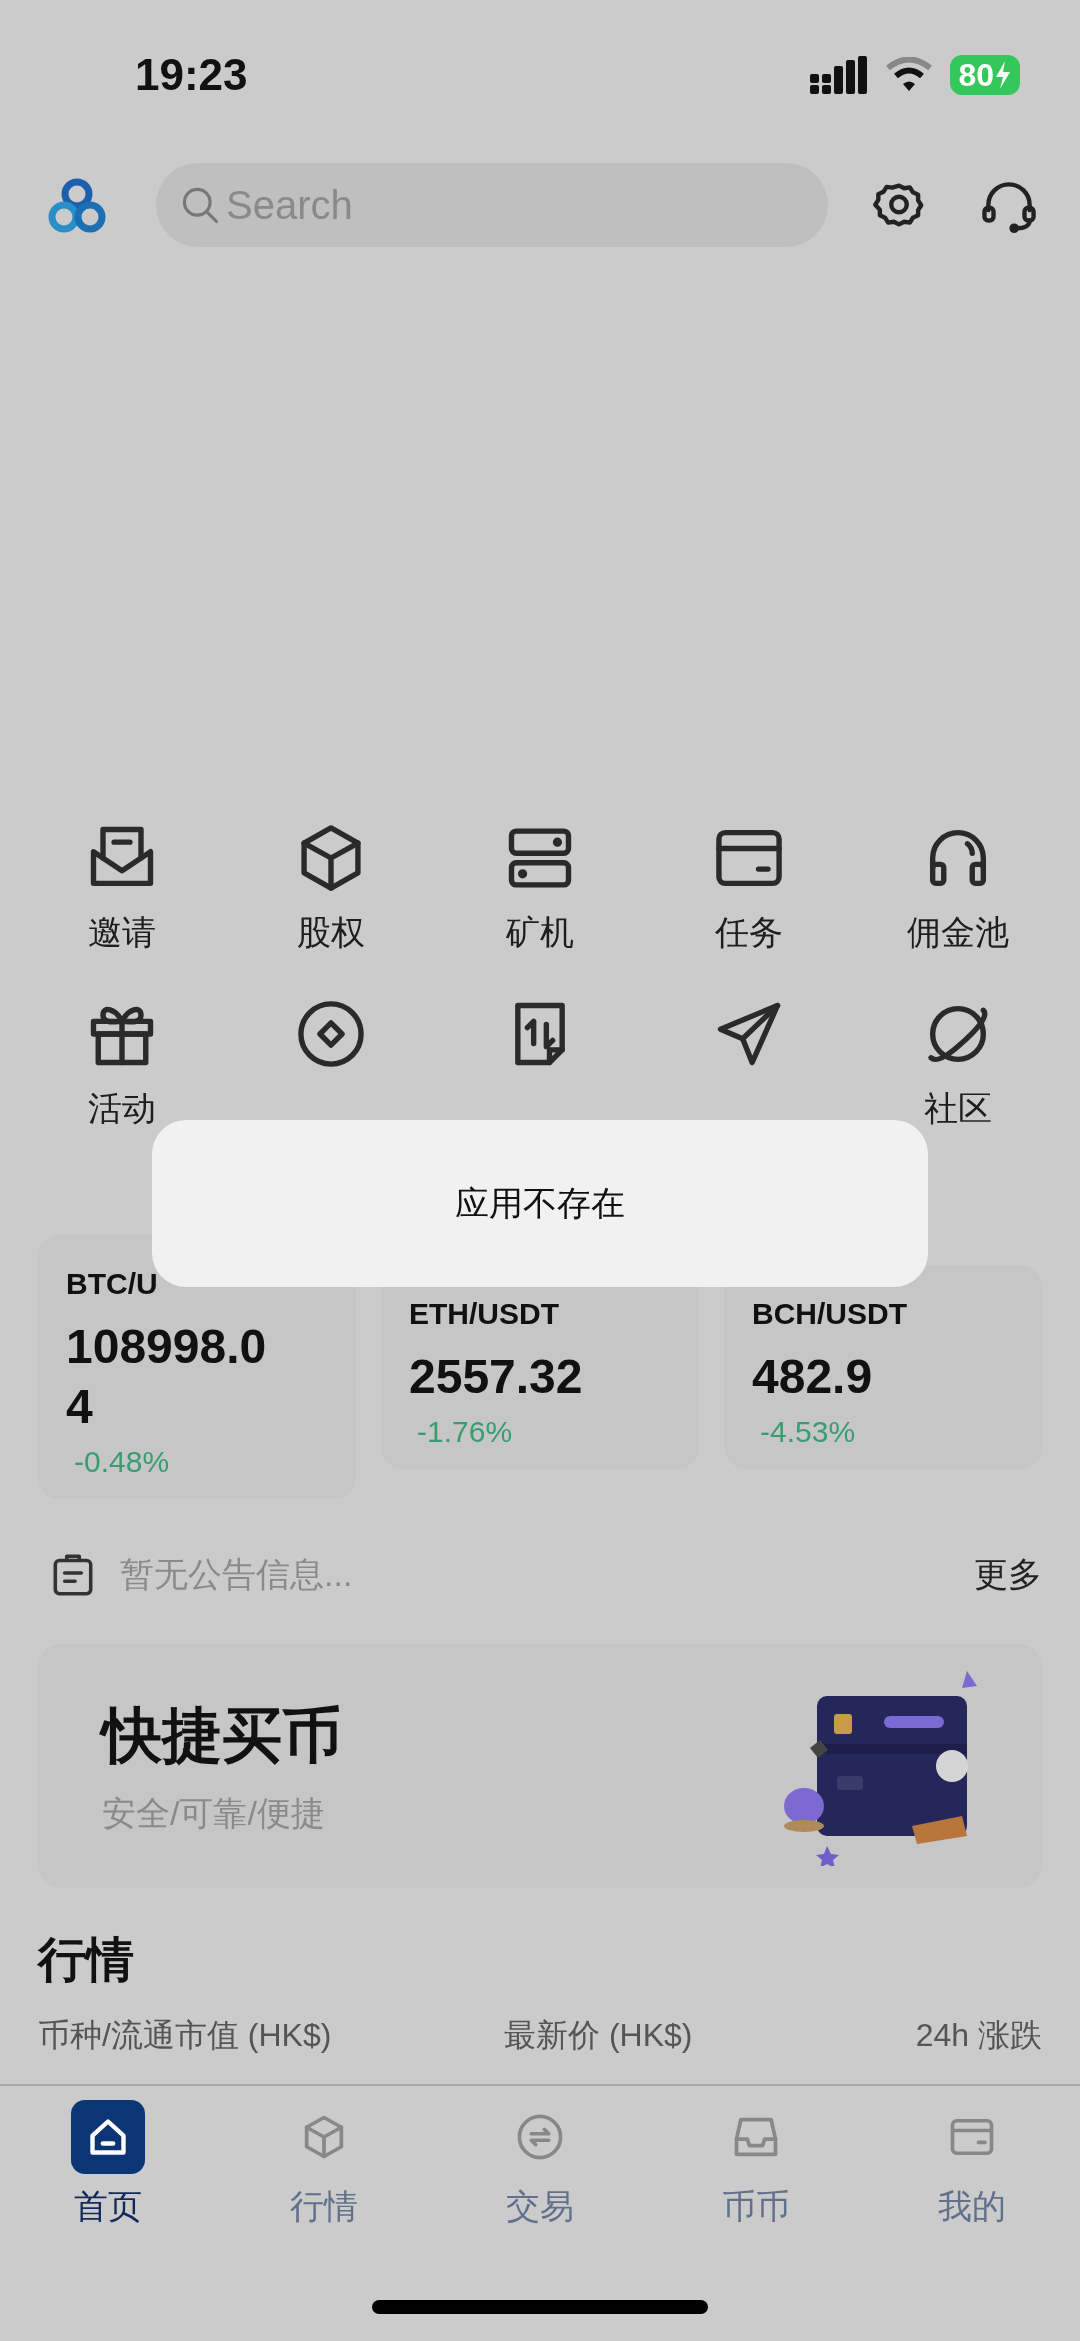 The height and width of the screenshot is (2341, 1080). What do you see at coordinates (167, 1377) in the screenshot?
I see `price-value: 108998.04` at bounding box center [167, 1377].